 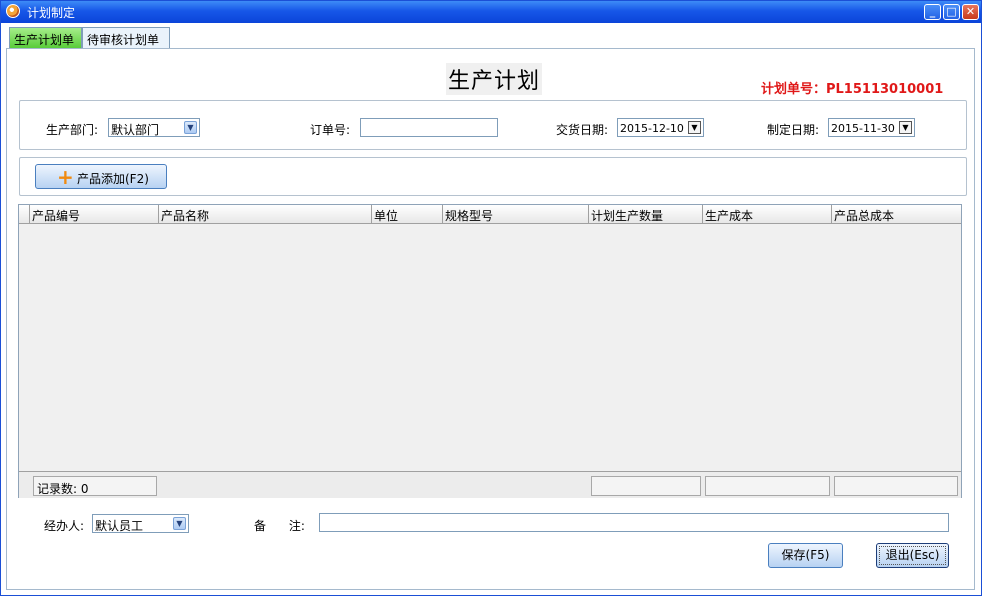 I want to click on delivery-date-picker: 2015-12-10 ▼, so click(x=660, y=127).